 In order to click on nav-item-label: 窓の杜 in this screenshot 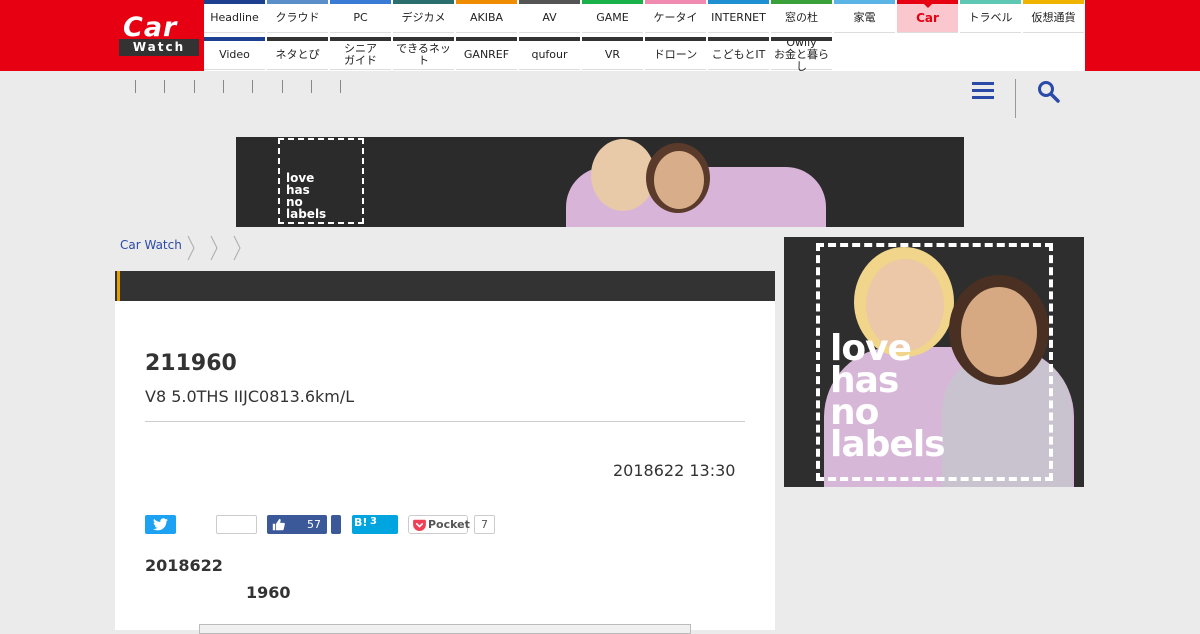, I will do `click(801, 17)`.